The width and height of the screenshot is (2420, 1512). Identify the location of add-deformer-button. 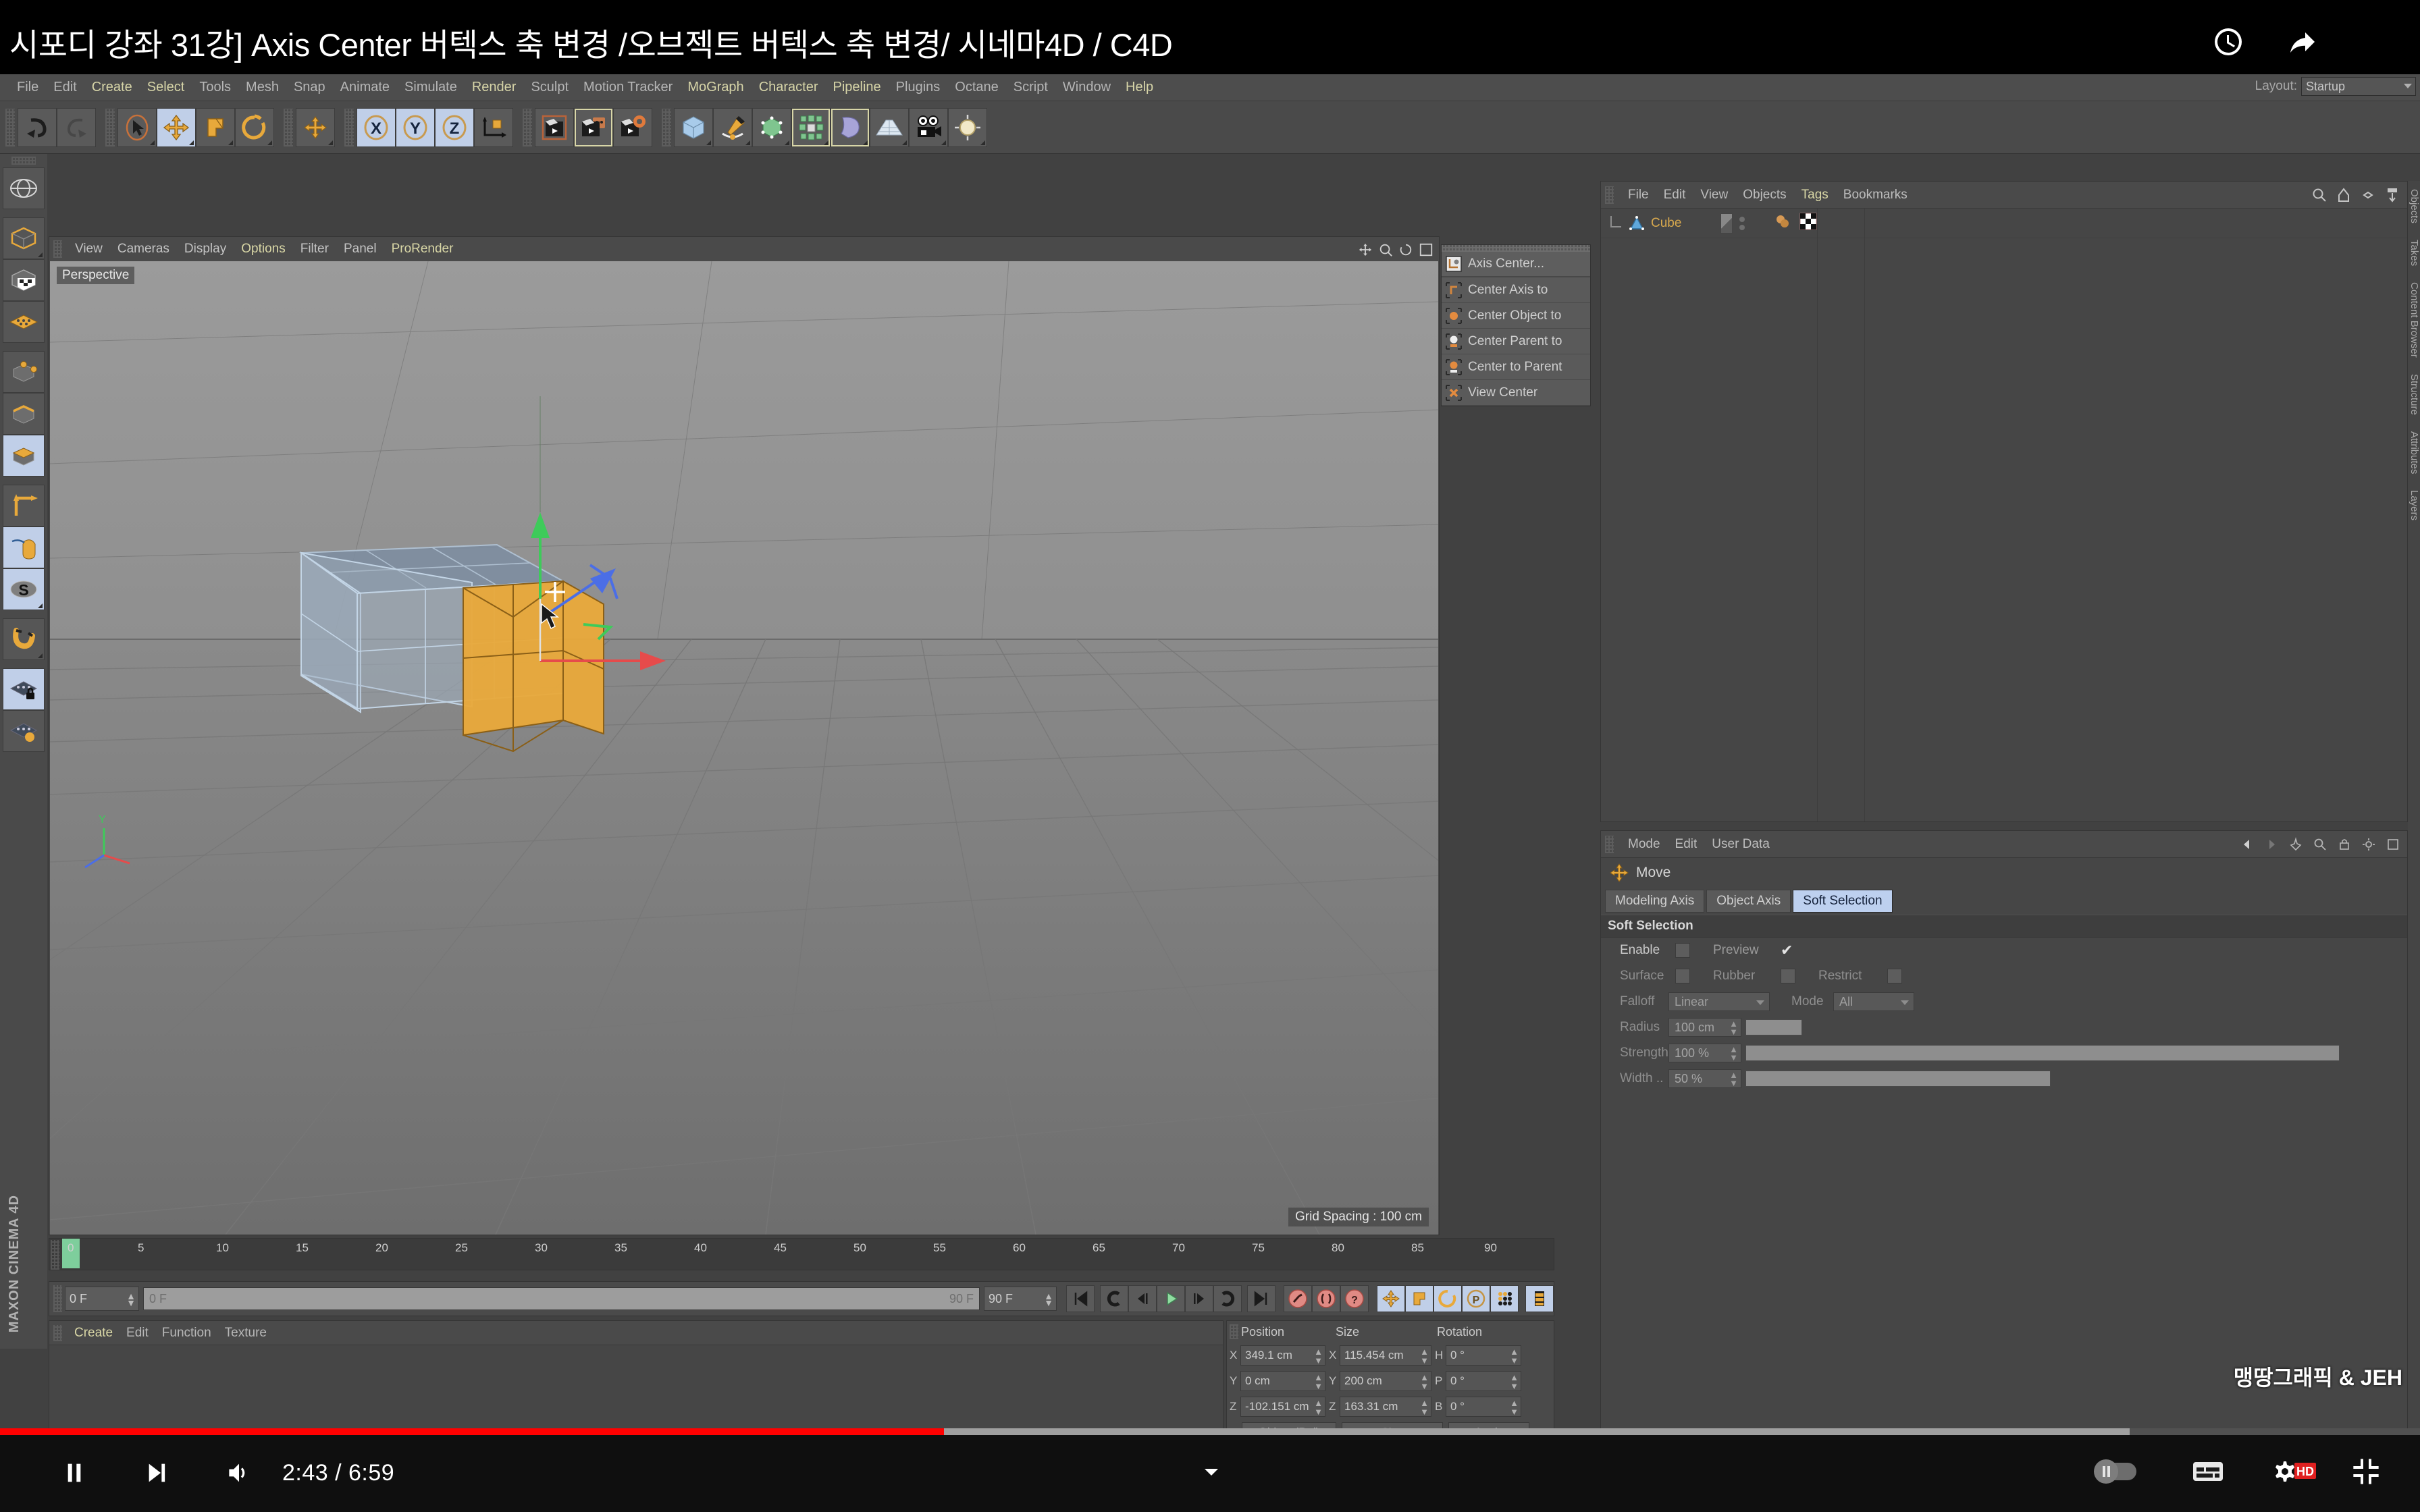
(850, 127).